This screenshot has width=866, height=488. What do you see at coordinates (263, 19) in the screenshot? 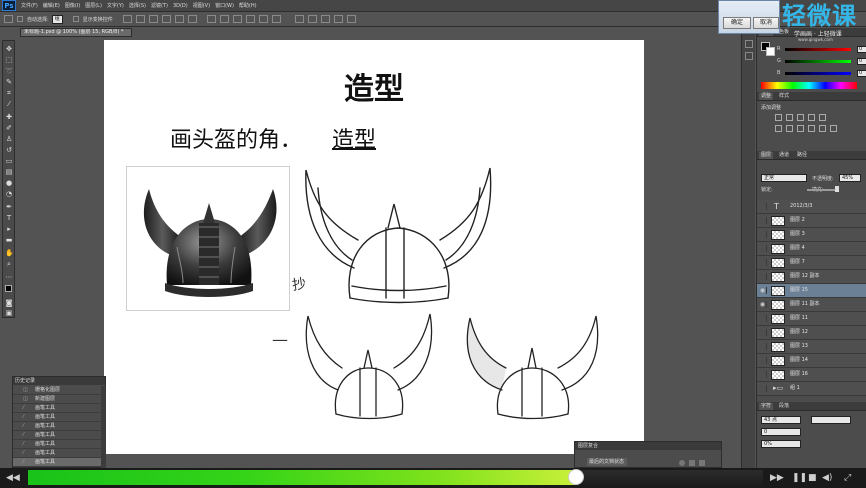
I see `distribute-center-icon` at bounding box center [263, 19].